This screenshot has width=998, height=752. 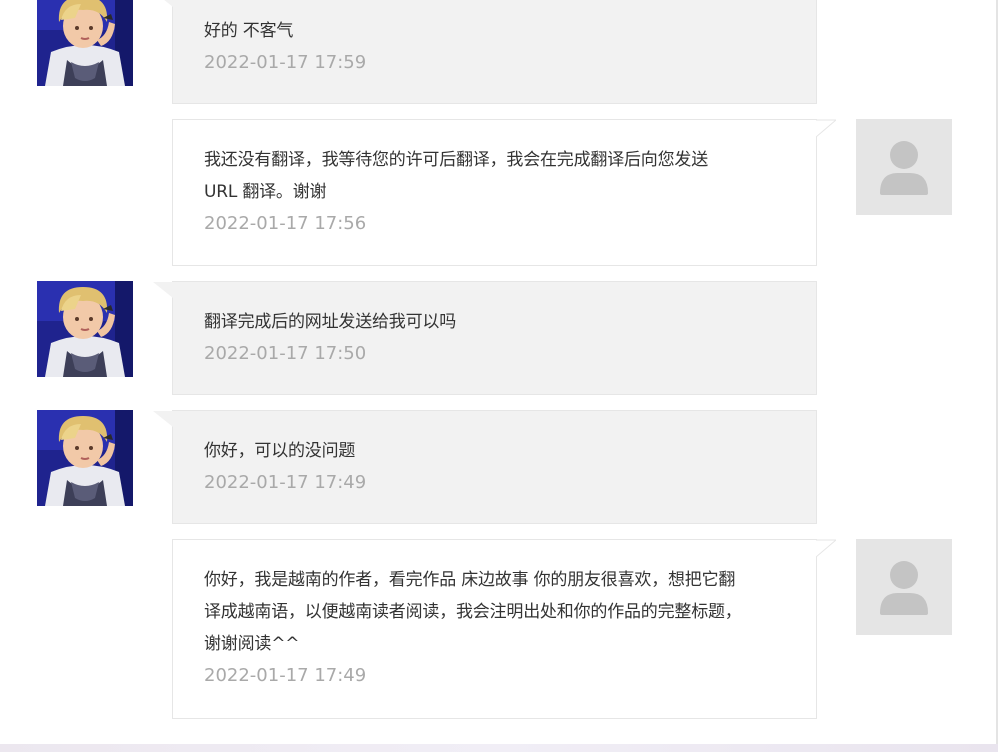 I want to click on message-text: 好的 不客气, so click(x=249, y=31).